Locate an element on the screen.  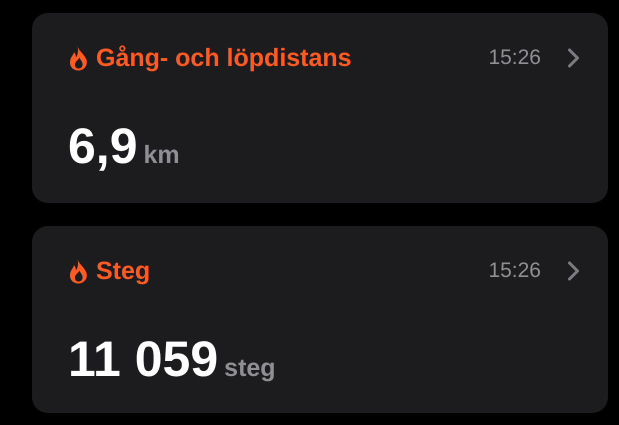
card-title: Gång- och löpdistans is located at coordinates (224, 58).